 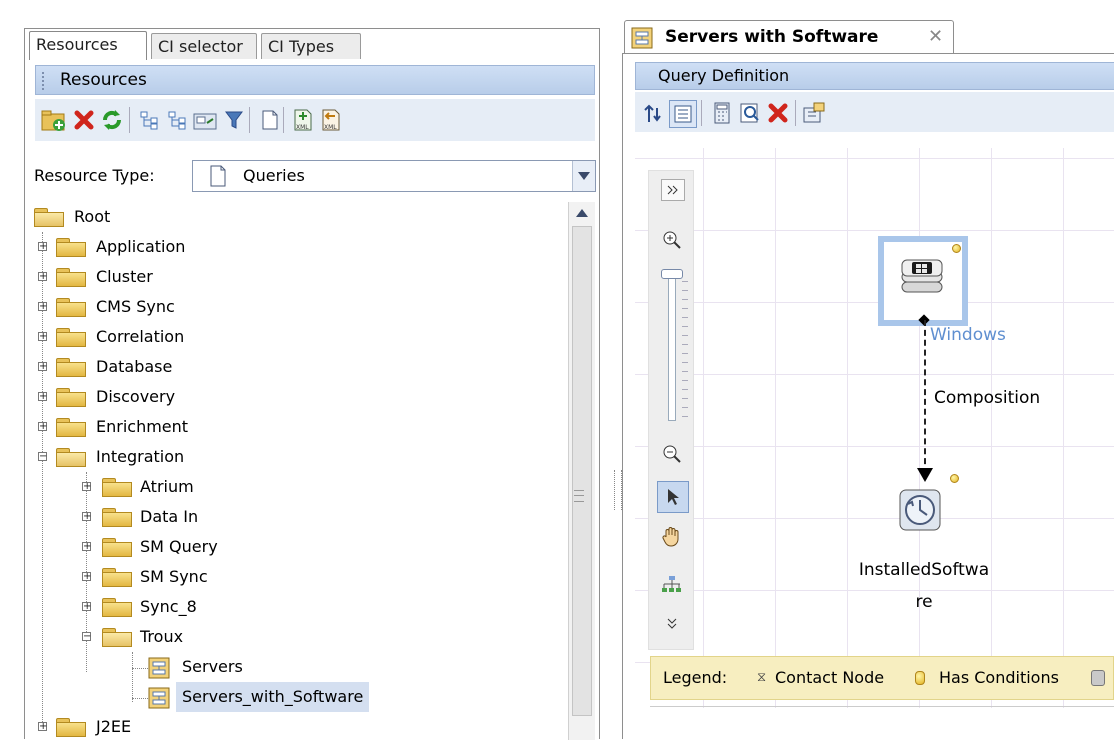 What do you see at coordinates (922, 278) in the screenshot?
I see `windows-server-icon` at bounding box center [922, 278].